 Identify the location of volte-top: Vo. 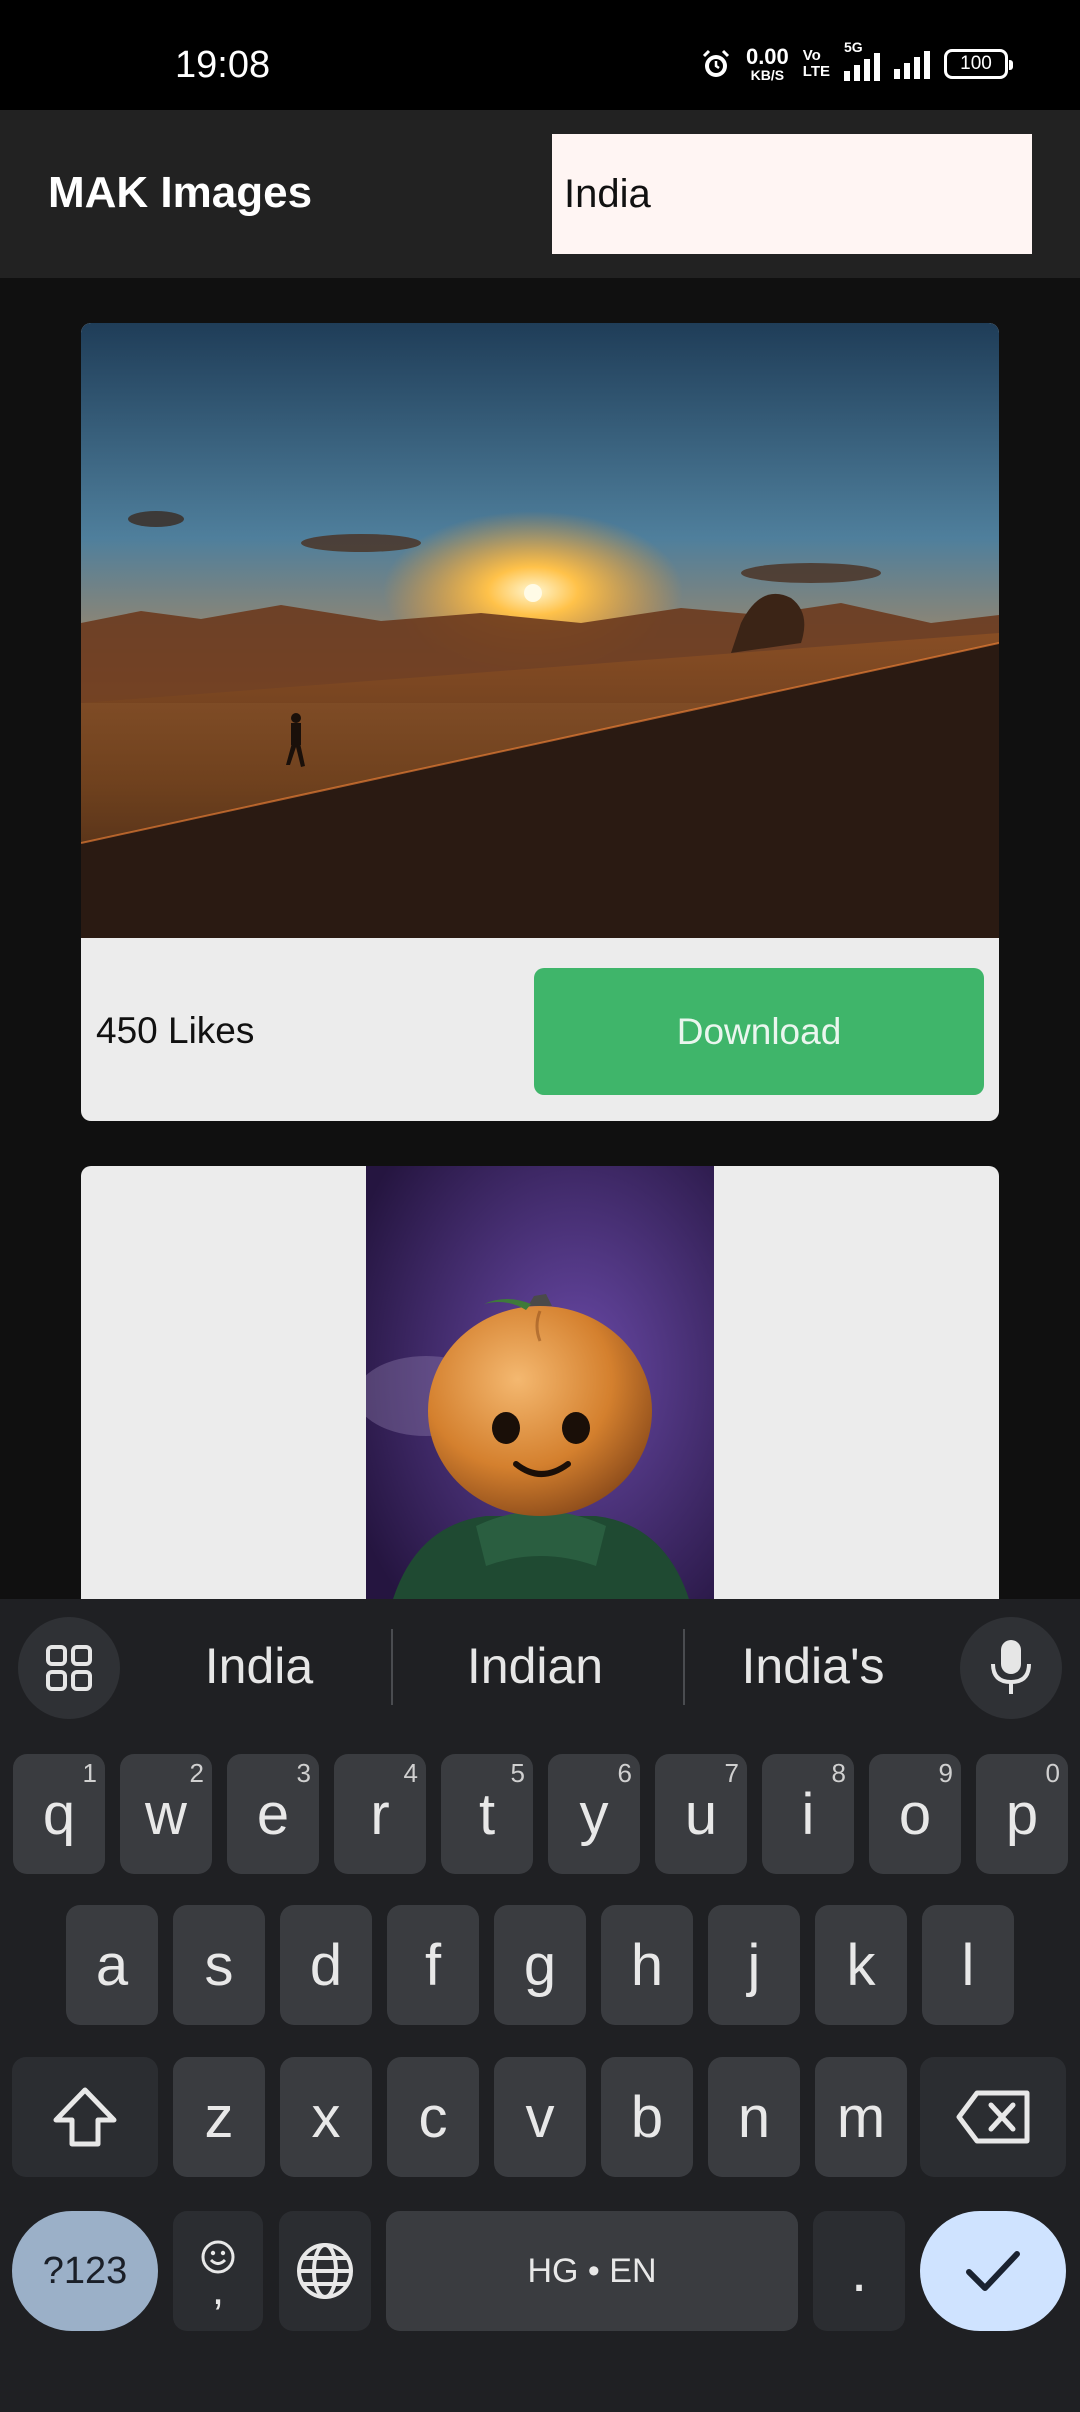
(811, 56).